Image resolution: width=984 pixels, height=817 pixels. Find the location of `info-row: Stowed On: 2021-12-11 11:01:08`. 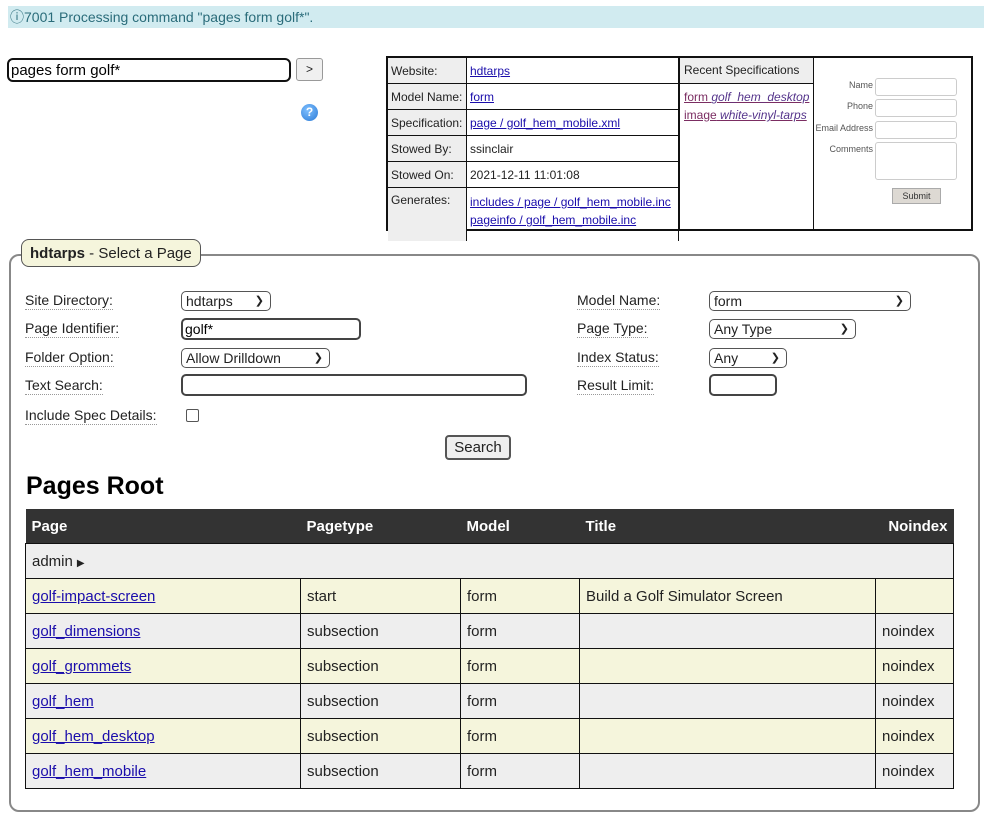

info-row: Stowed On: 2021-12-11 11:01:08 is located at coordinates (533, 174).